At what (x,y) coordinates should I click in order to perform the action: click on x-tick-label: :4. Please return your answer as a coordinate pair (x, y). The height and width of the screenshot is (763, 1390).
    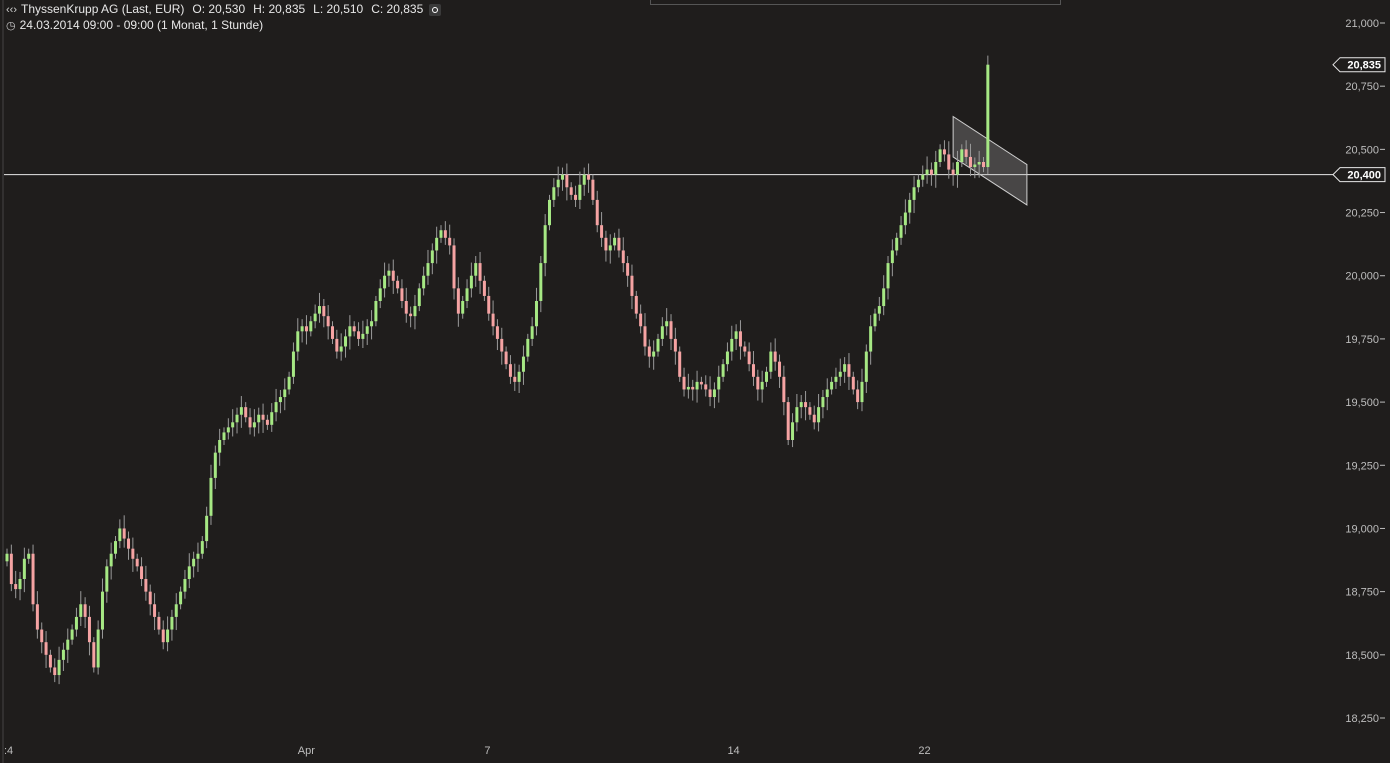
    Looking at the image, I should click on (8, 751).